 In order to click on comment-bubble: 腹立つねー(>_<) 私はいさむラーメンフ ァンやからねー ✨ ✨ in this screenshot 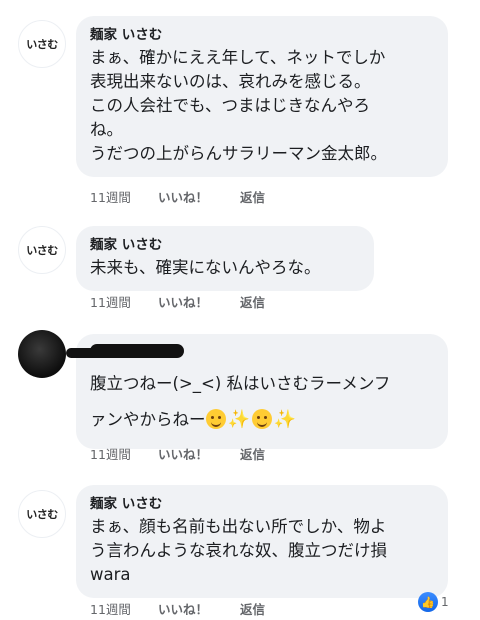, I will do `click(262, 391)`.